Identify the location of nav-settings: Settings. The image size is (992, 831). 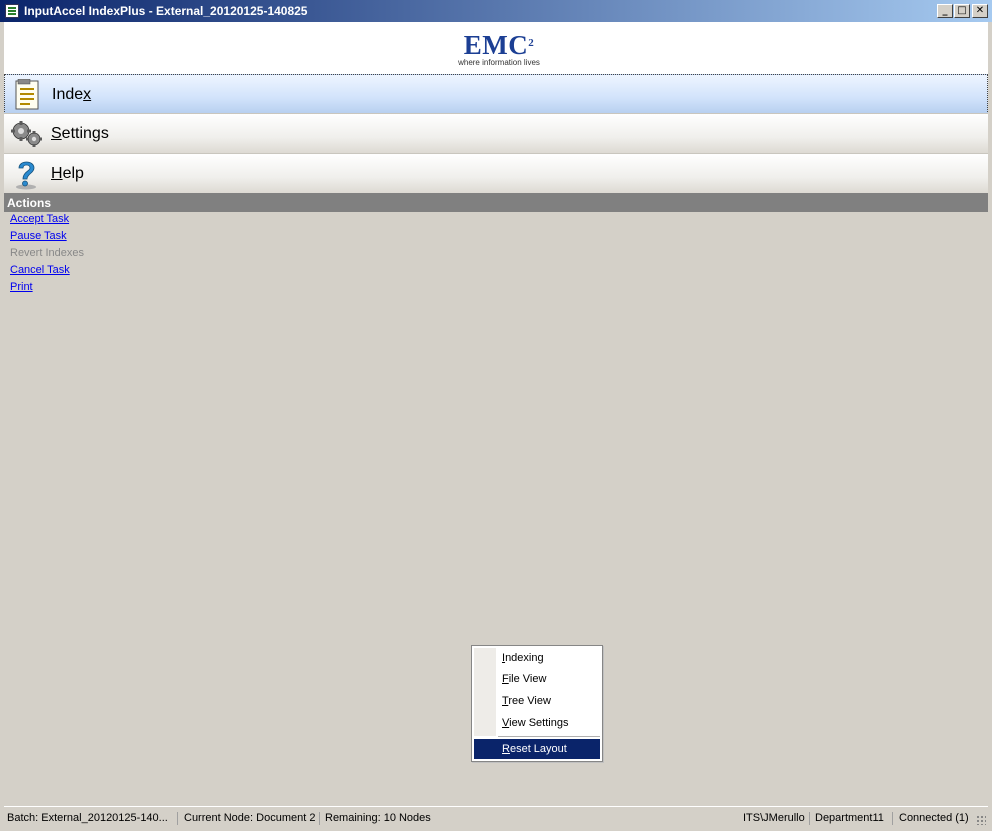
(496, 133).